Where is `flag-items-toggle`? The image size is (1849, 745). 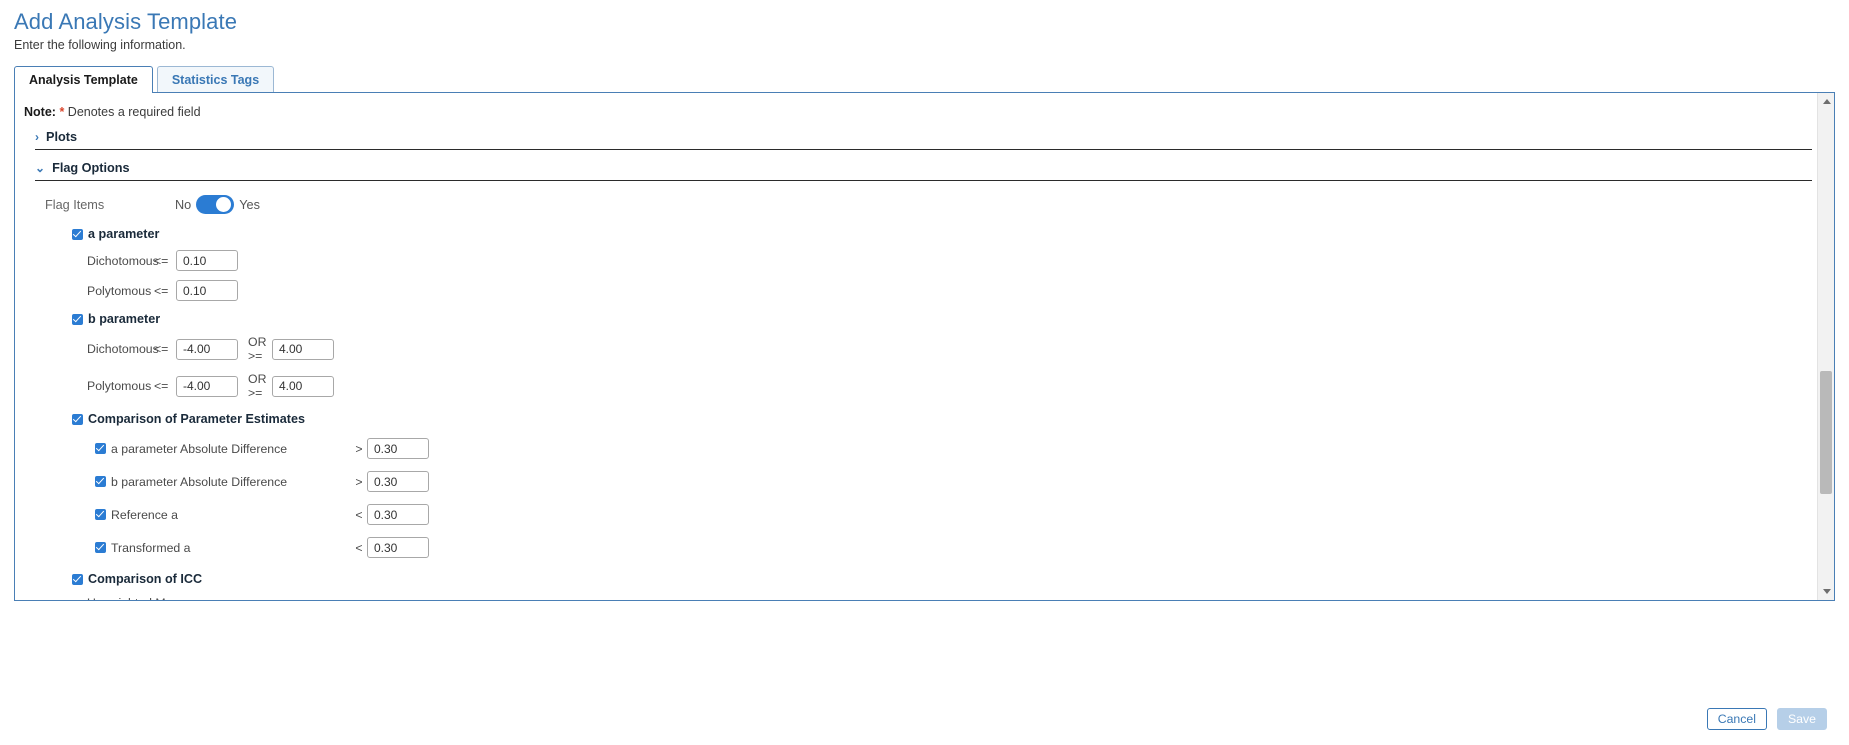
flag-items-toggle is located at coordinates (215, 204).